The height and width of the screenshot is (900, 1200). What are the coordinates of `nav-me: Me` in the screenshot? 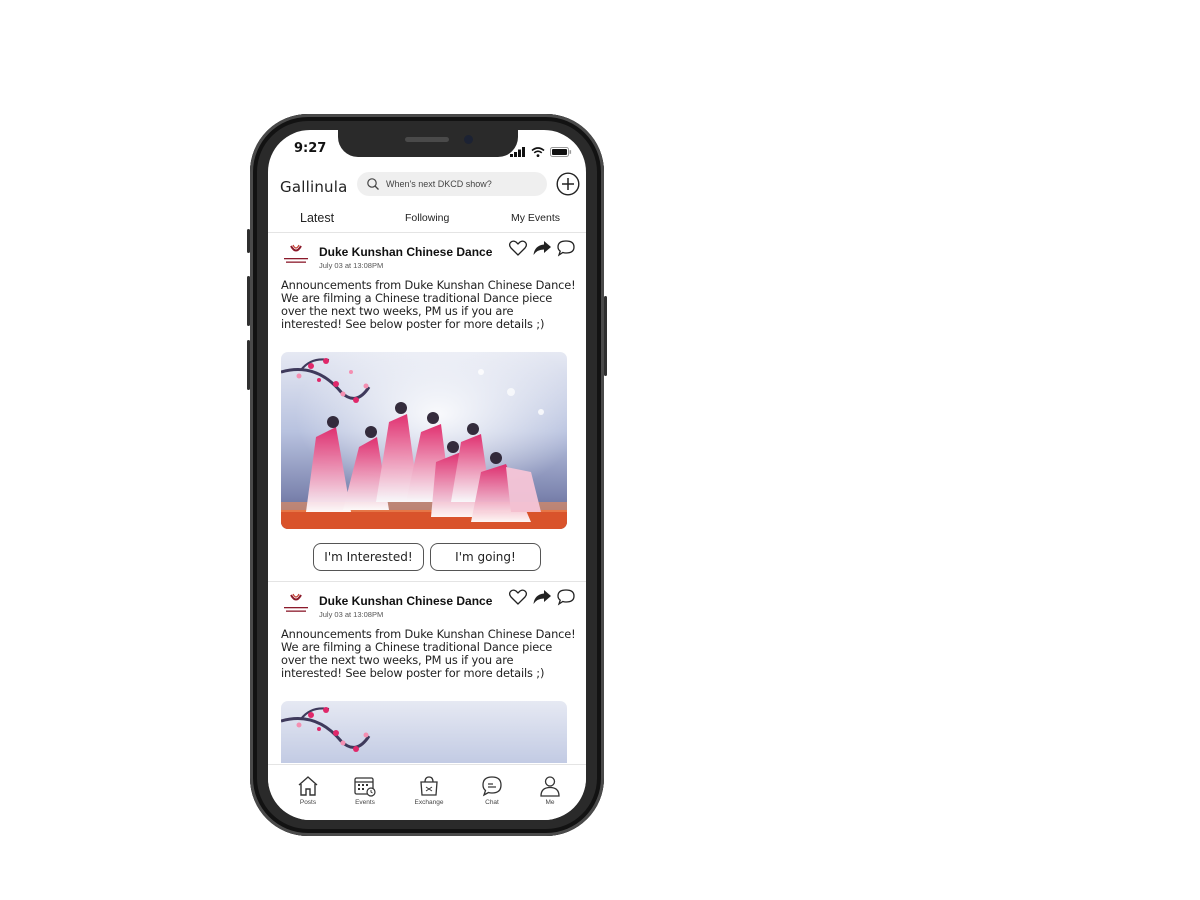 It's located at (550, 790).